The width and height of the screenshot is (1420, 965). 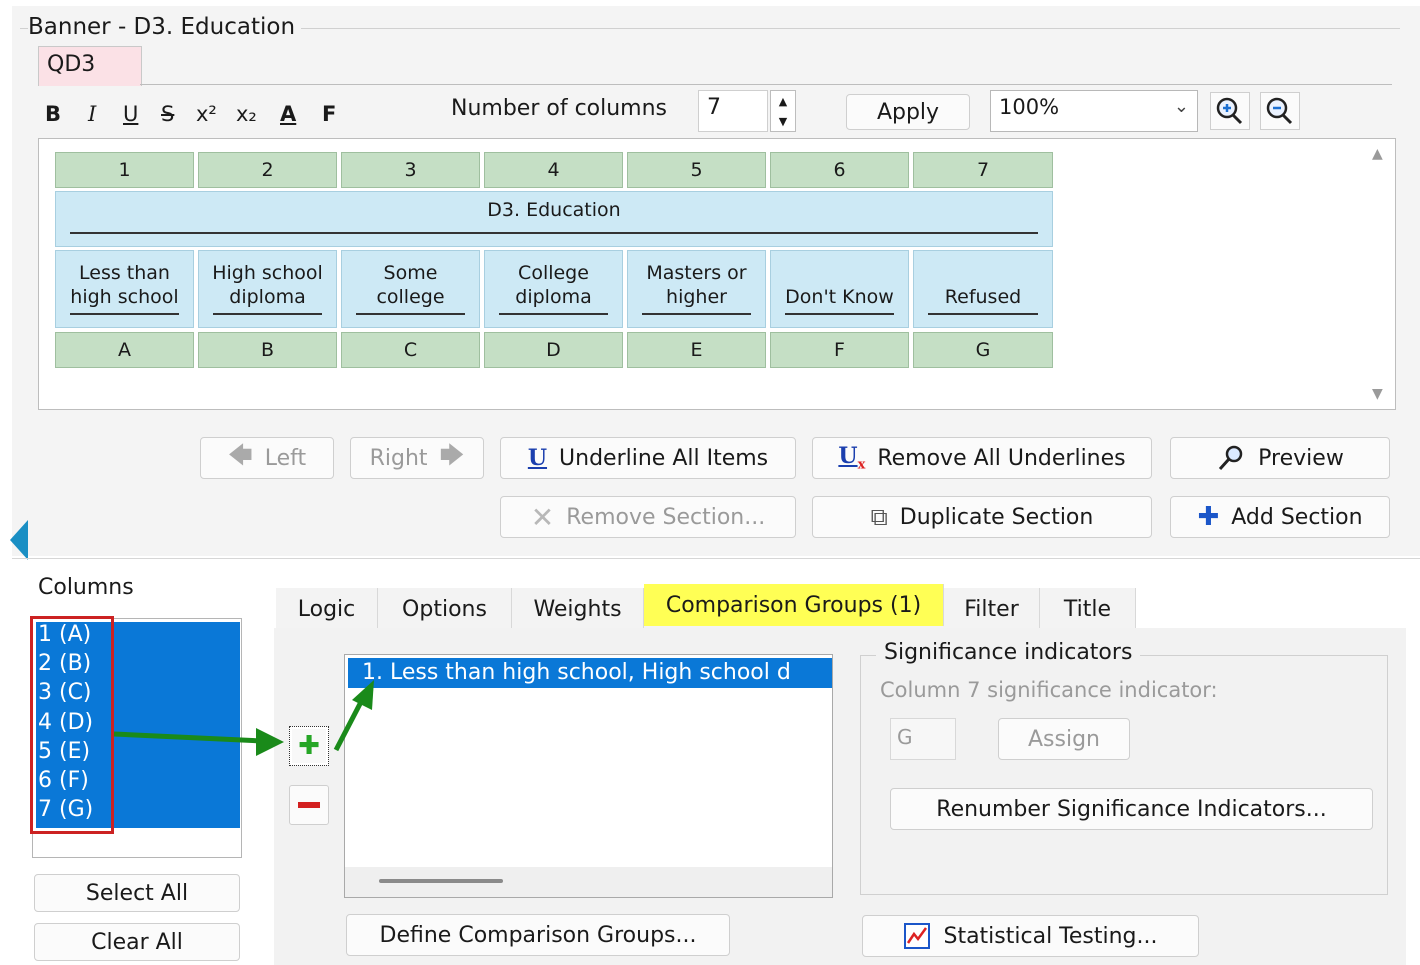 I want to click on significance-indicator-input: G, so click(x=923, y=739).